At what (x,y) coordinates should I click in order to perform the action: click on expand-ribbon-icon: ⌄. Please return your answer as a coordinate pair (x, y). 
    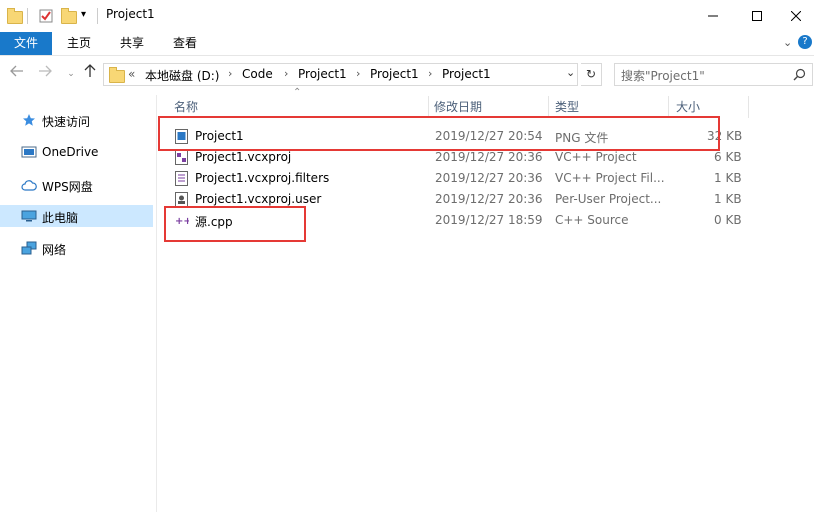
    Looking at the image, I should click on (787, 42).